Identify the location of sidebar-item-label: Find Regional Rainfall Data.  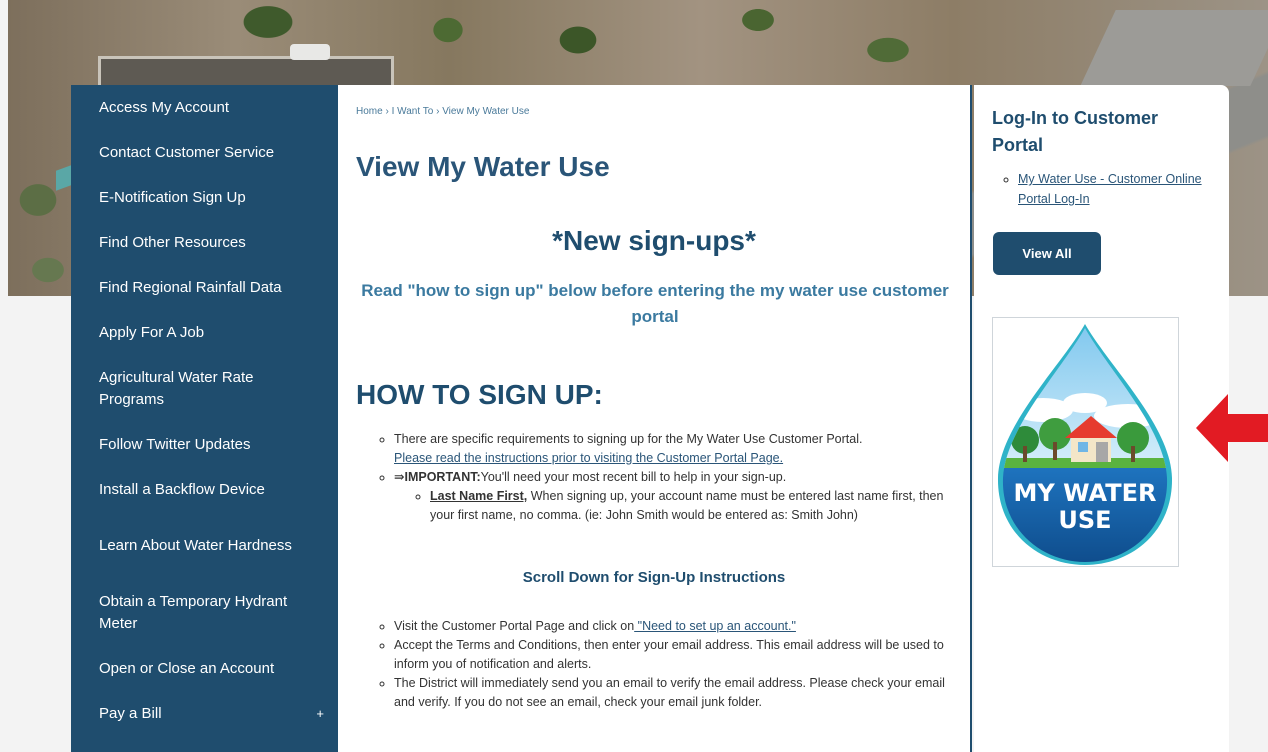
(190, 287).